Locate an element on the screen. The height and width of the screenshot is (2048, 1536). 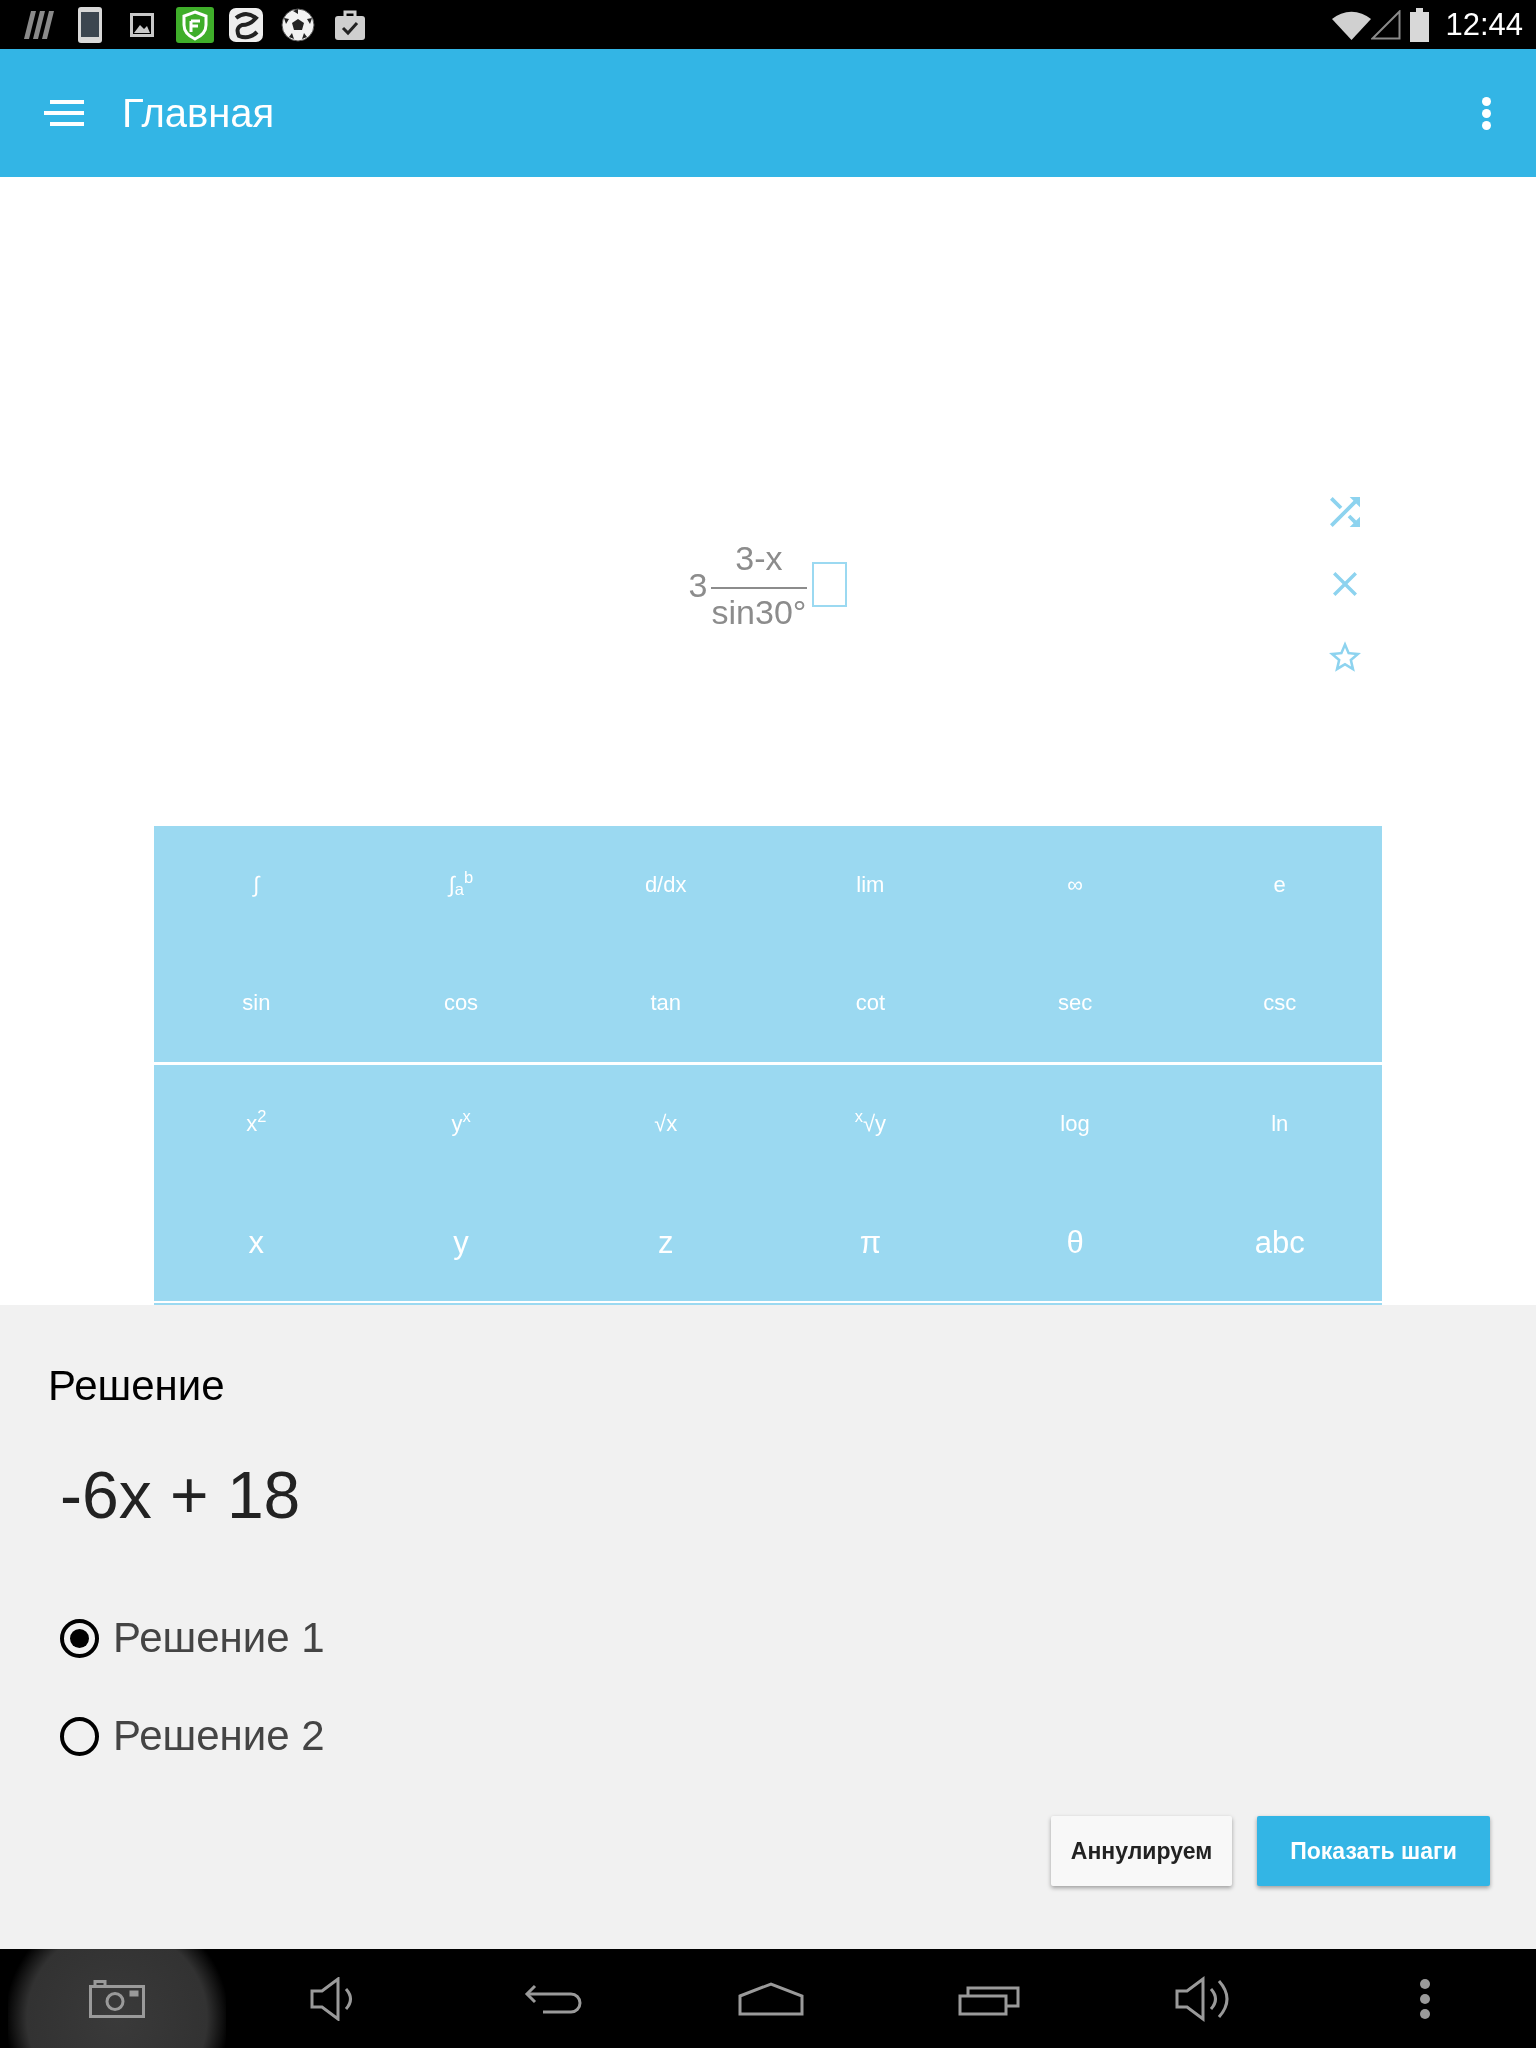
keypad-key: θ is located at coordinates (1075, 1242).